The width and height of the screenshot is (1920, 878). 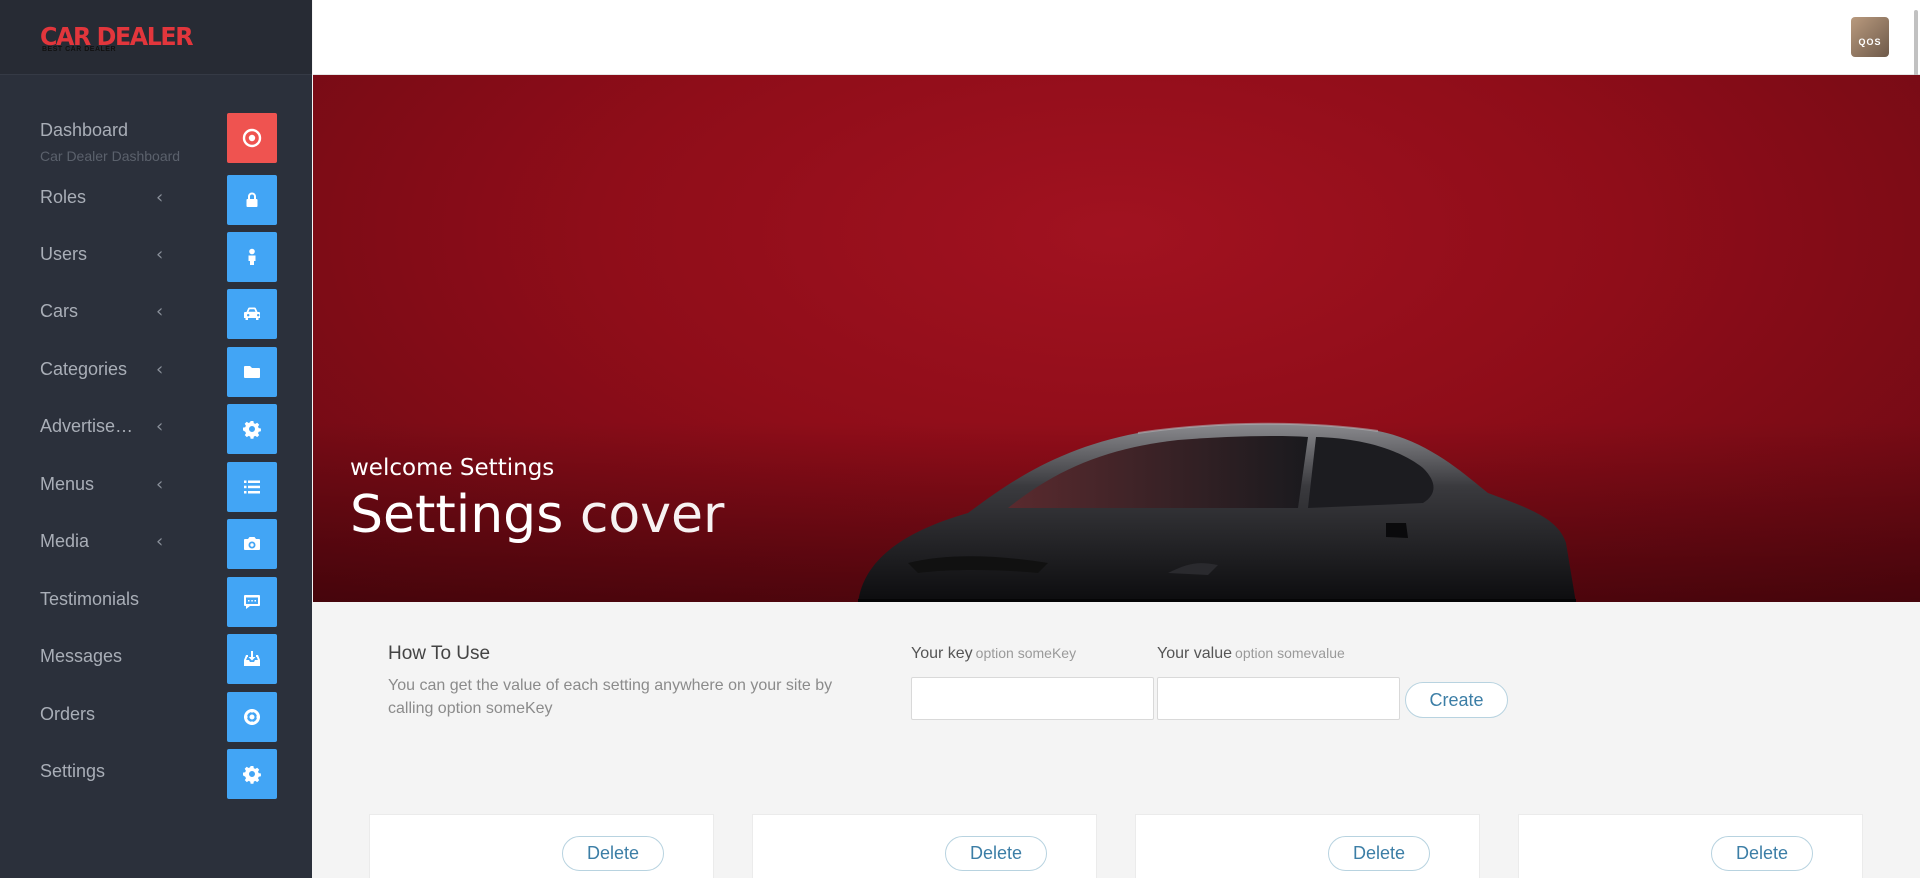 I want to click on value-input, so click(x=1278, y=698).